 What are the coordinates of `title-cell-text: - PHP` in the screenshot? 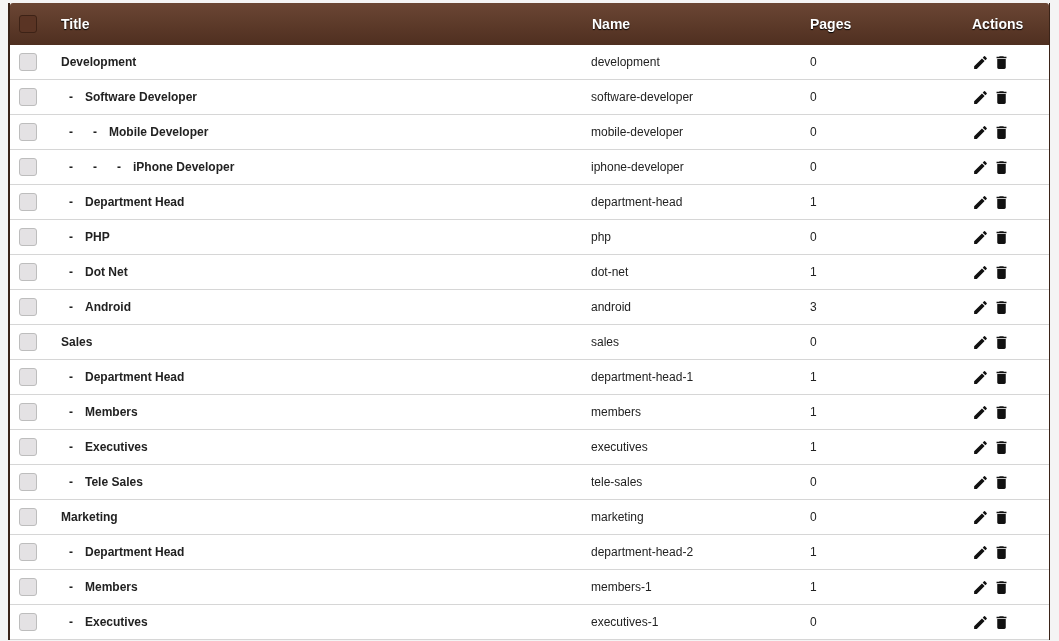 It's located at (89, 237).